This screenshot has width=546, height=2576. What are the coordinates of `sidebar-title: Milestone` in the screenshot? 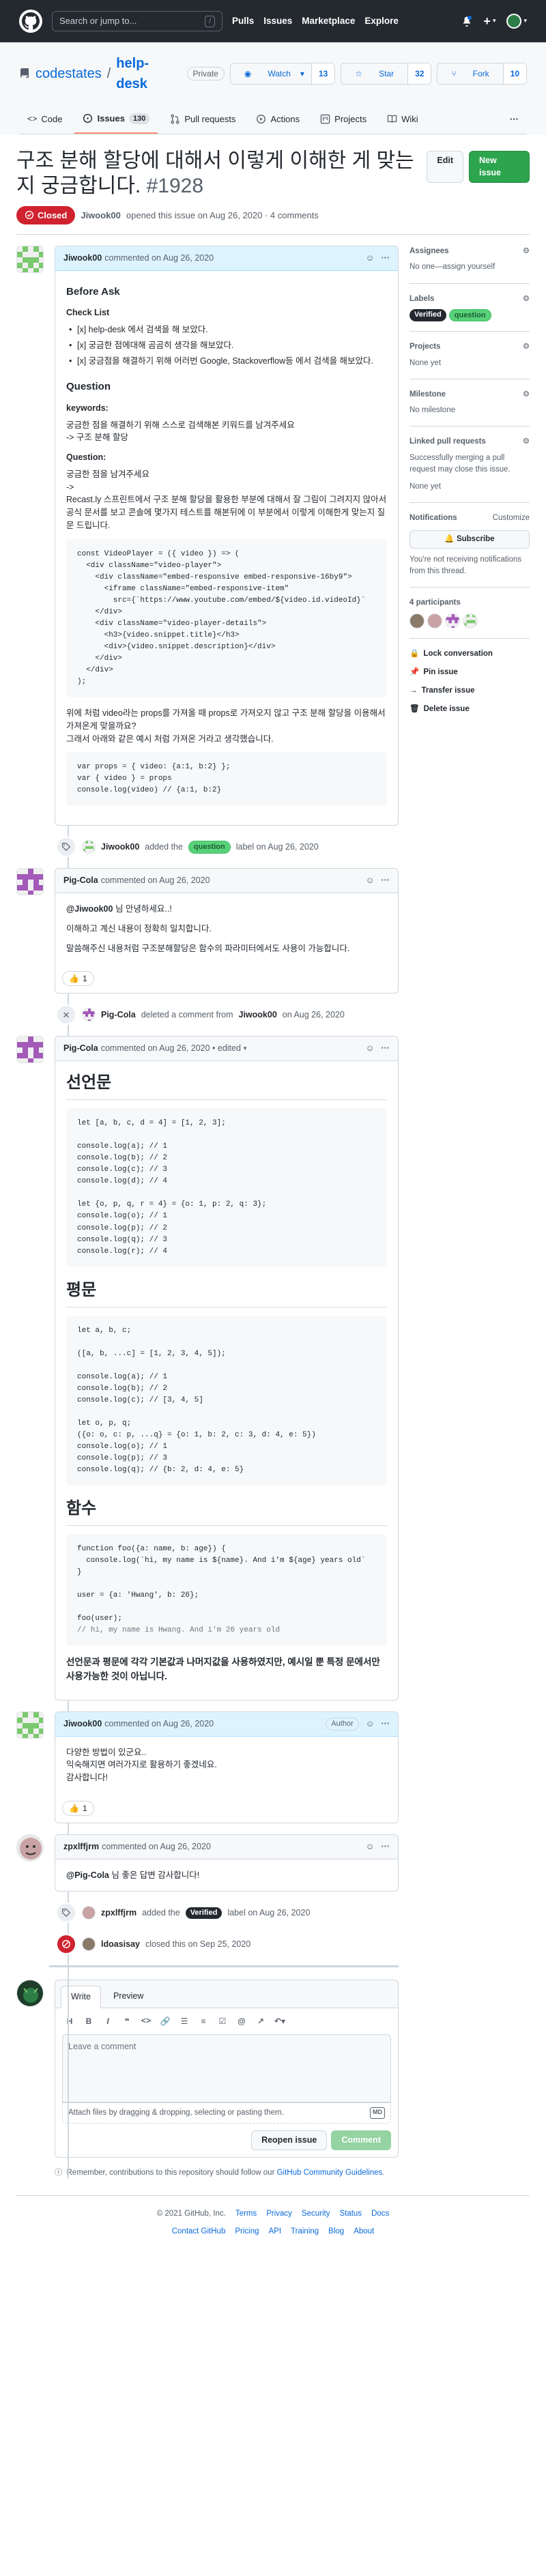 It's located at (428, 395).